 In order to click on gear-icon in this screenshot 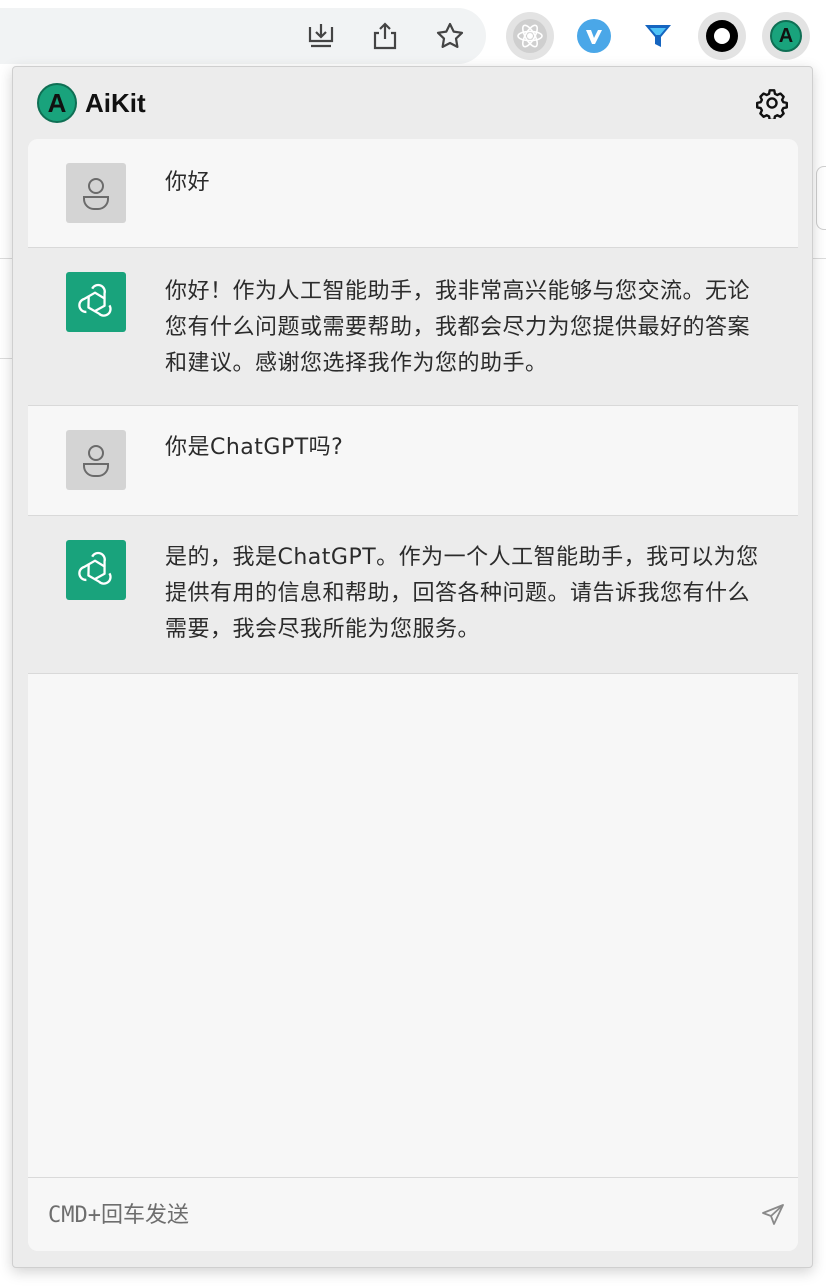, I will do `click(772, 103)`.